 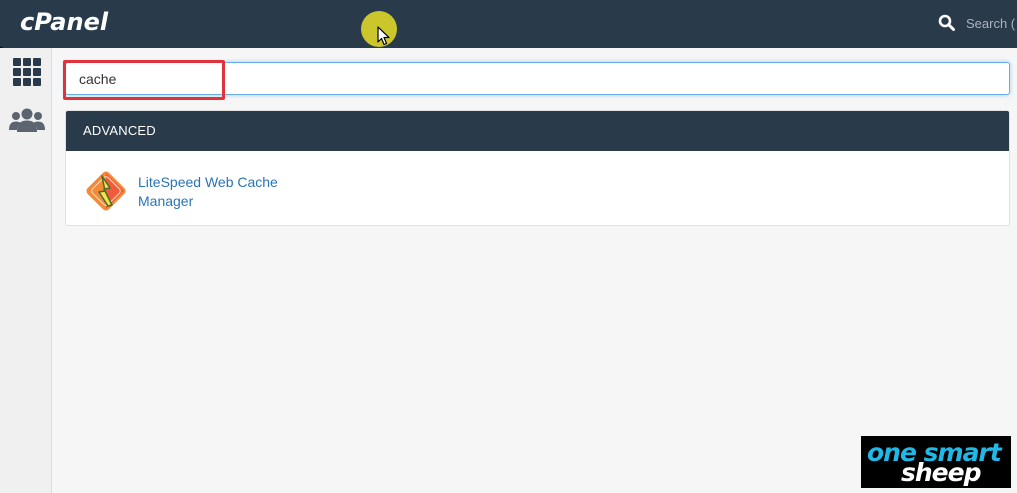 I want to click on top-search, so click(x=977, y=23).